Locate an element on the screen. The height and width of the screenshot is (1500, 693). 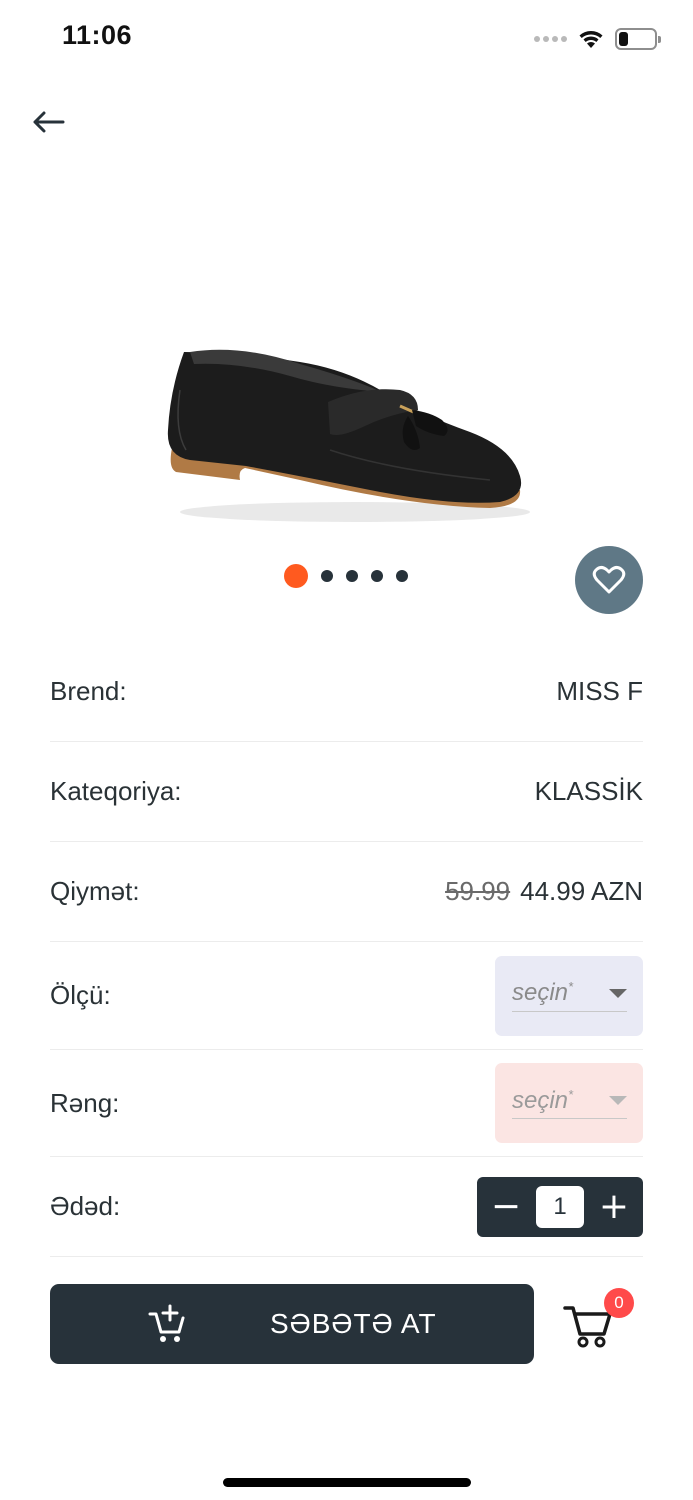
favorite-button is located at coordinates (609, 580).